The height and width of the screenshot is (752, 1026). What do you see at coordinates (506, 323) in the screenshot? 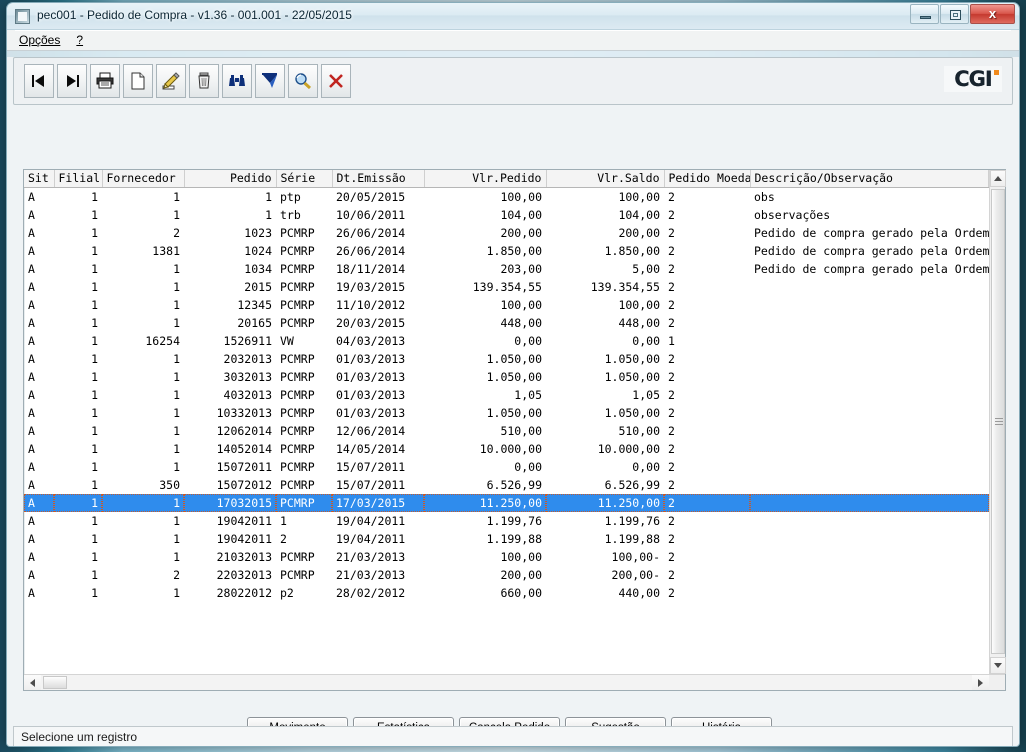
I see `table-row: A 1 1 20165 PCMRP 20/03/2015 448,00 448,00 2` at bounding box center [506, 323].